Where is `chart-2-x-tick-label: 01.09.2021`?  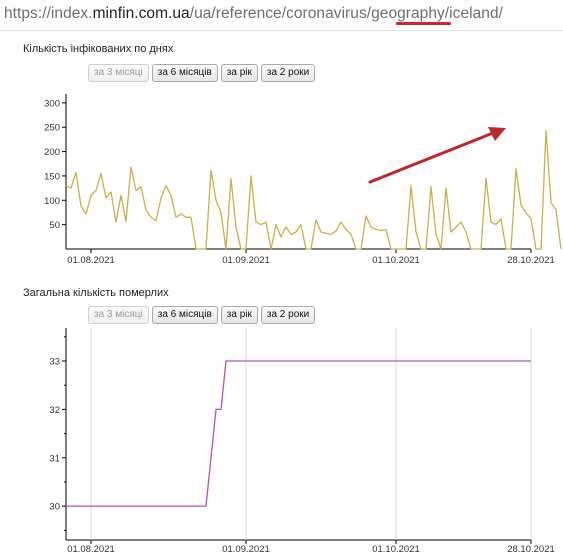
chart-2-x-tick-label: 01.09.2021 is located at coordinates (246, 549).